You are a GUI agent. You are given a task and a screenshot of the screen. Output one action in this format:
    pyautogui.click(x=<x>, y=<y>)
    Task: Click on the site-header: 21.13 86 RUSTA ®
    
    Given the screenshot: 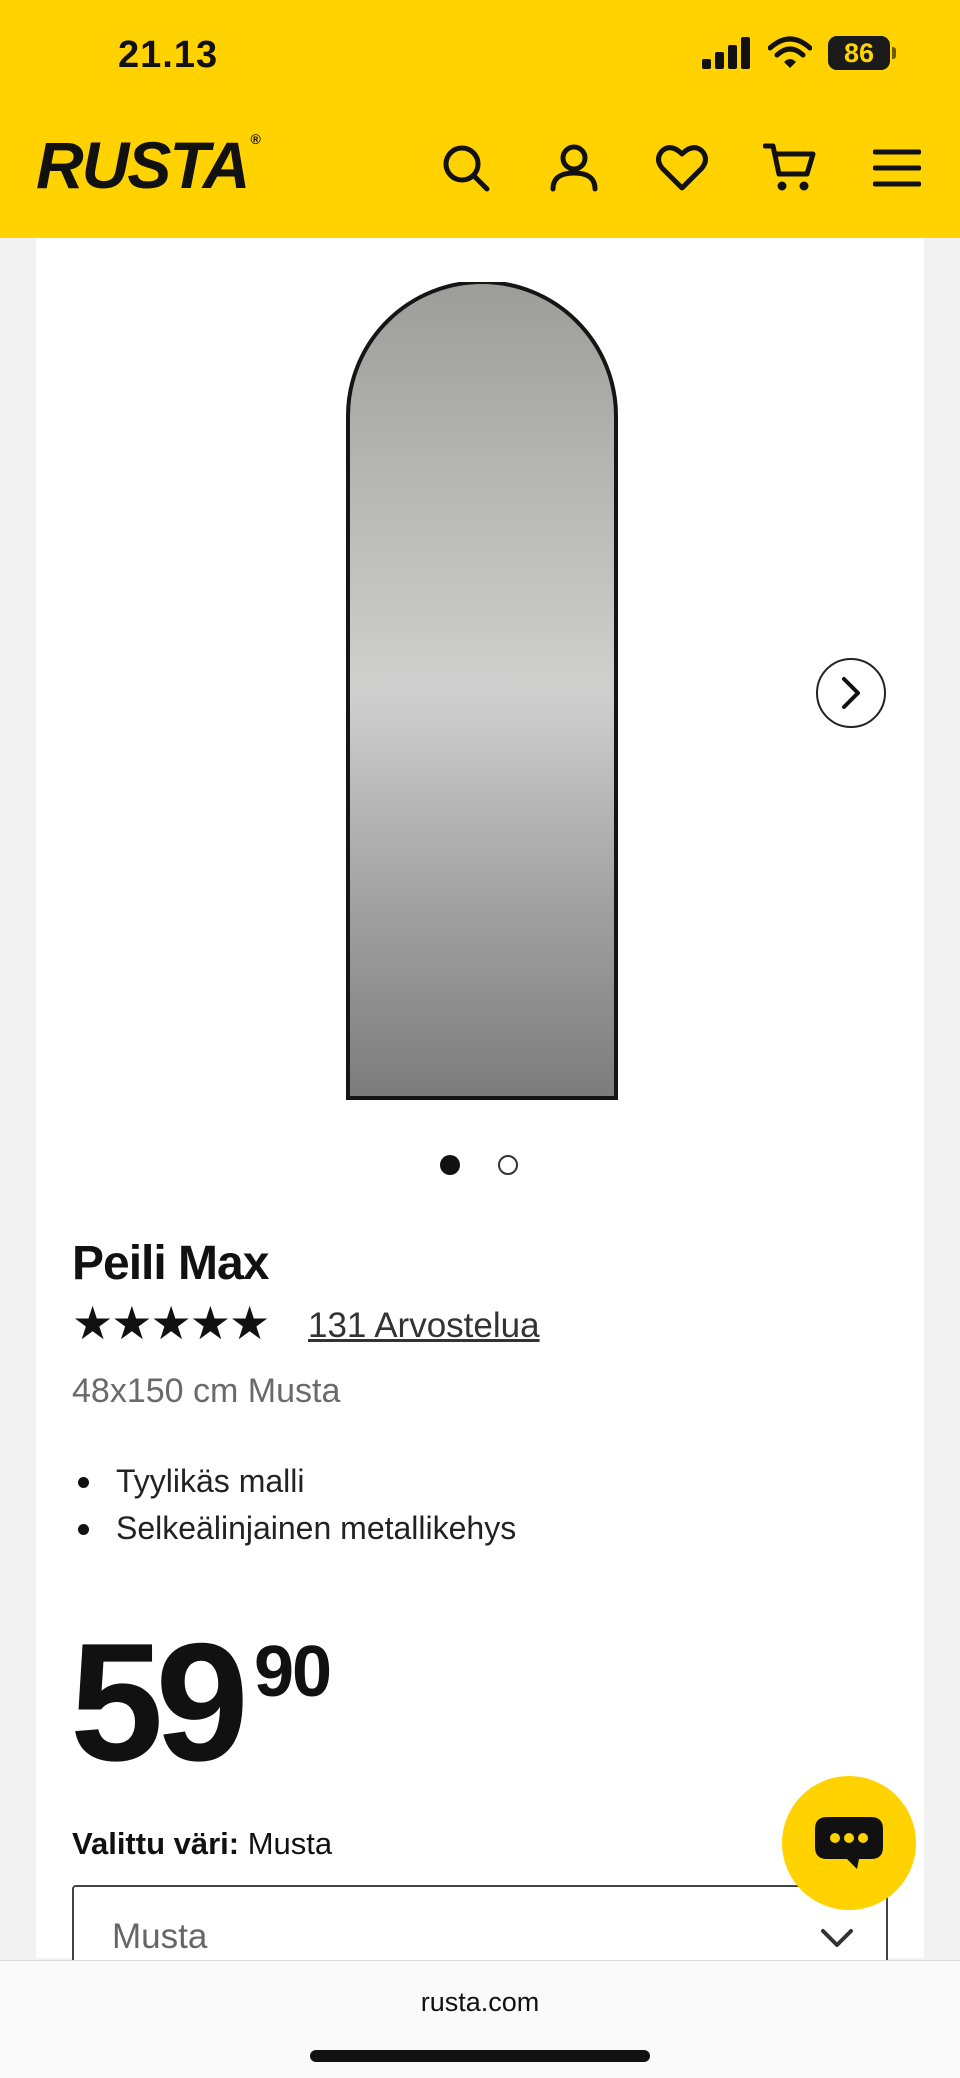 What is the action you would take?
    pyautogui.click(x=480, y=119)
    